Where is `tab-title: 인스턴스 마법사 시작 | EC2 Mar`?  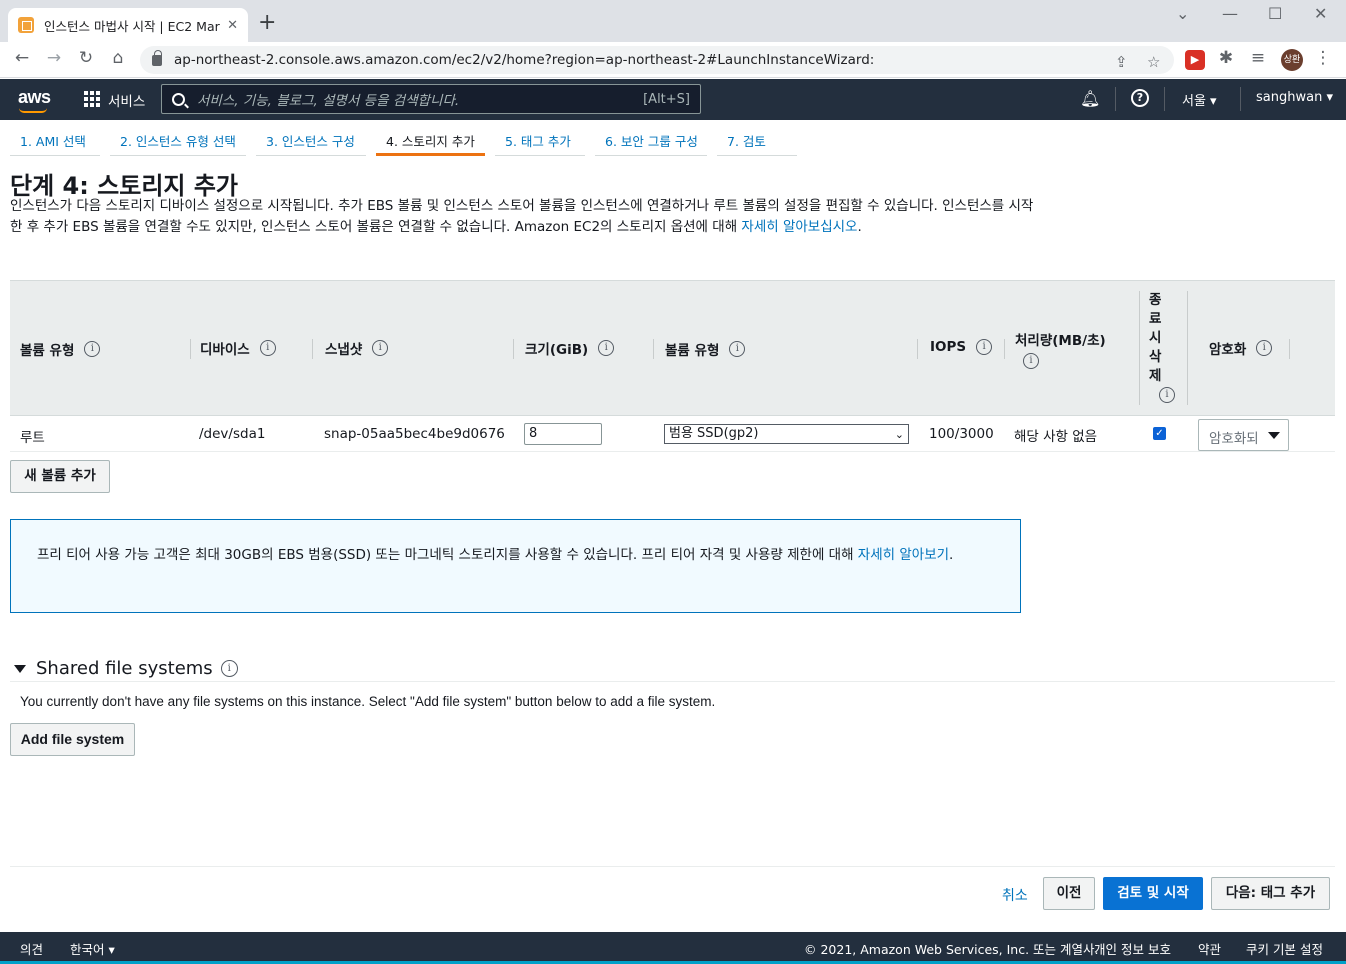
tab-title: 인스턴스 마법사 시작 | EC2 Mar is located at coordinates (132, 26).